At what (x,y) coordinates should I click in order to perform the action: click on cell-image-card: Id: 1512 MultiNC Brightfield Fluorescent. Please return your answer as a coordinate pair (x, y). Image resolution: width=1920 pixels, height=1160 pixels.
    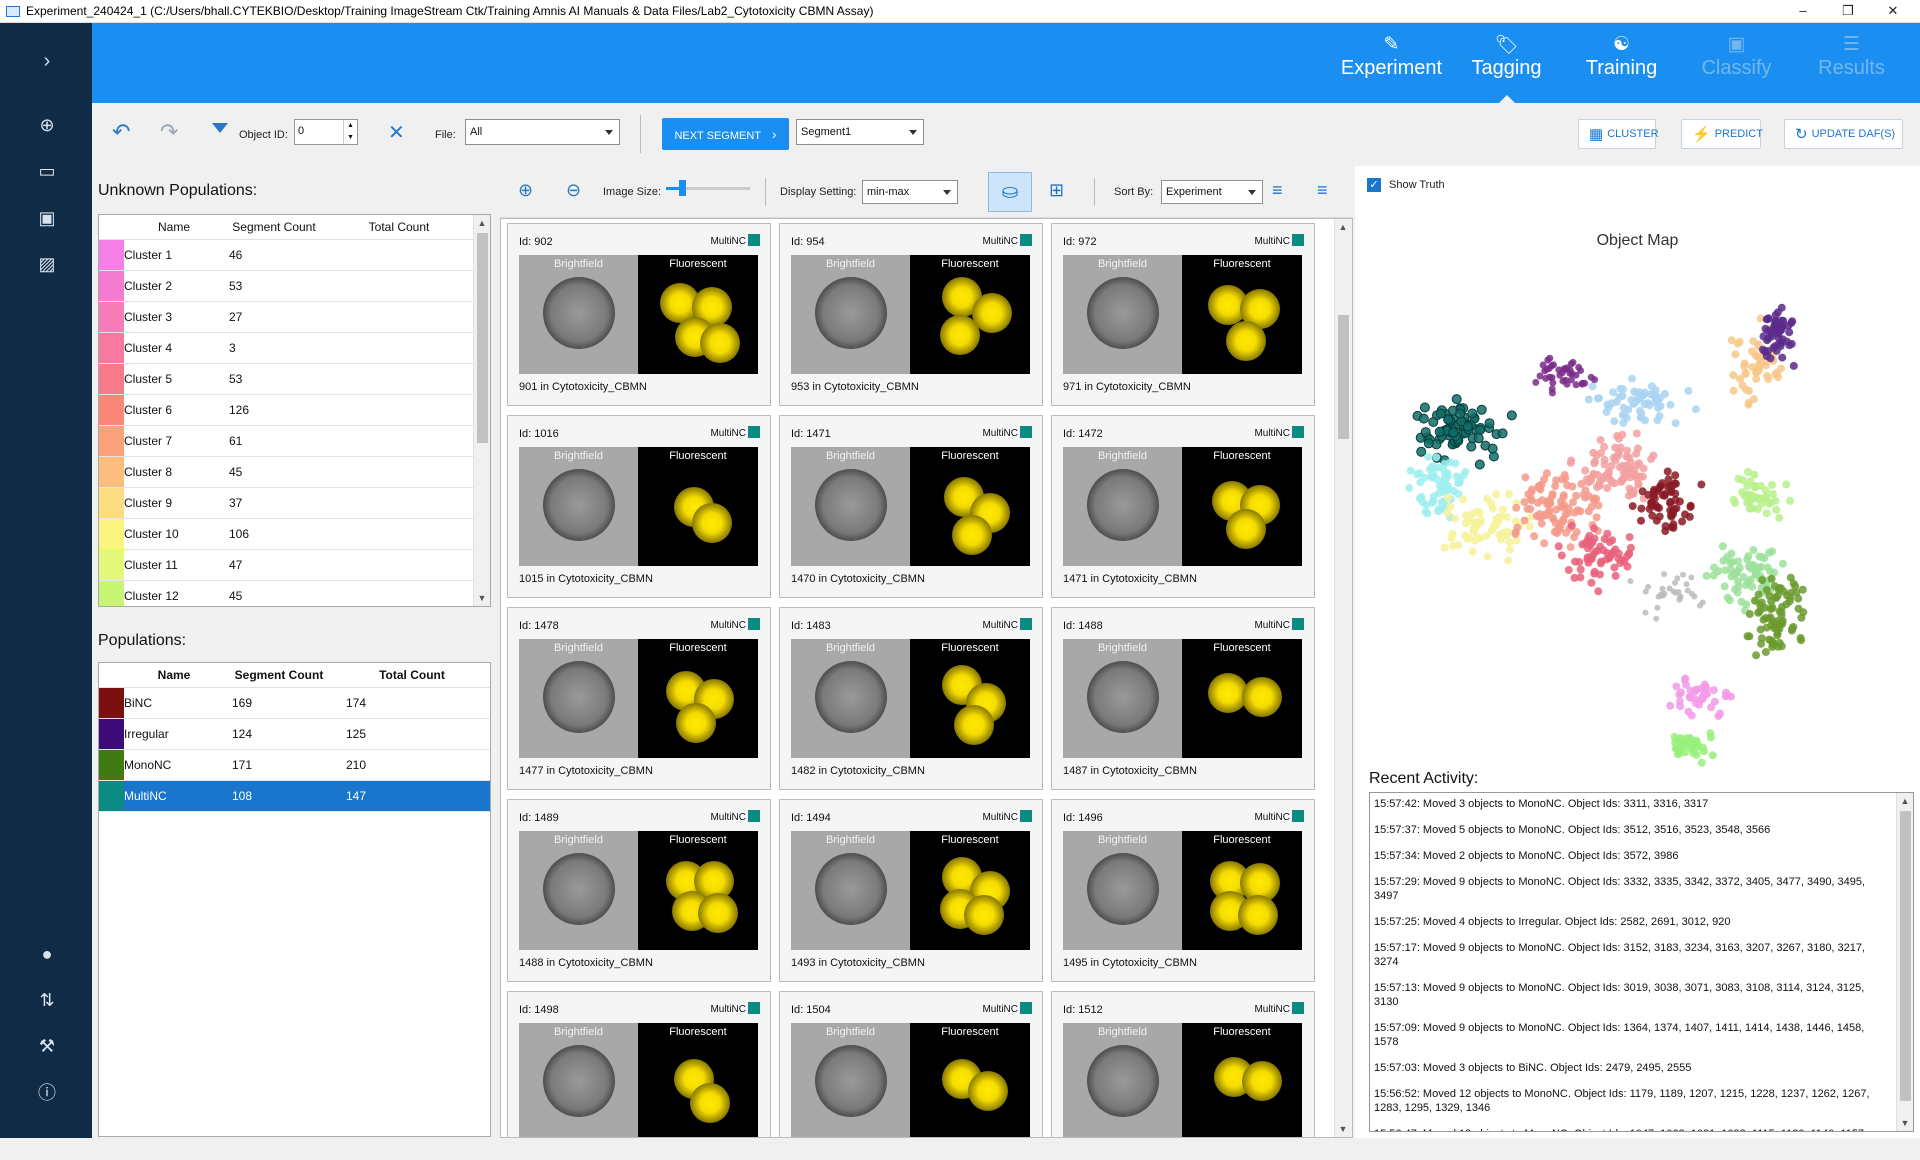
    Looking at the image, I should click on (1183, 1064).